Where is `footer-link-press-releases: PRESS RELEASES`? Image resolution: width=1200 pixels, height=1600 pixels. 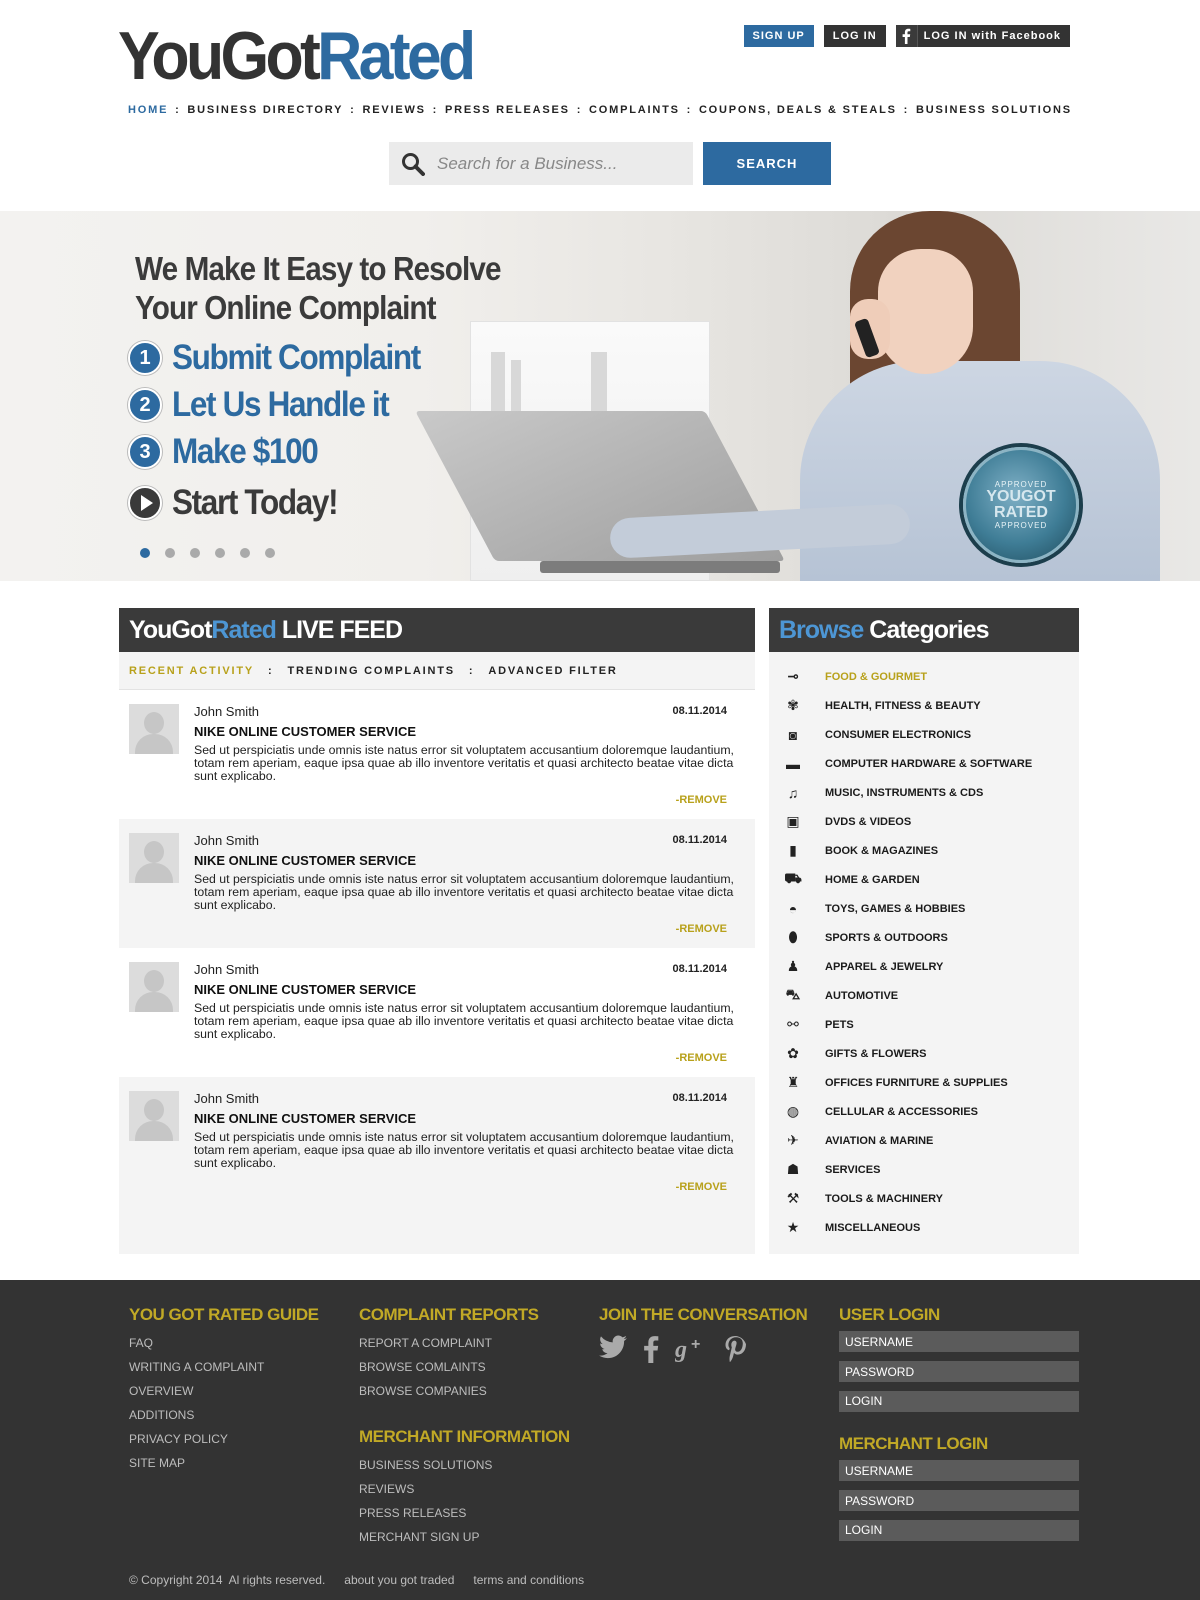
footer-link-press-releases: PRESS RELEASES is located at coordinates (464, 1513).